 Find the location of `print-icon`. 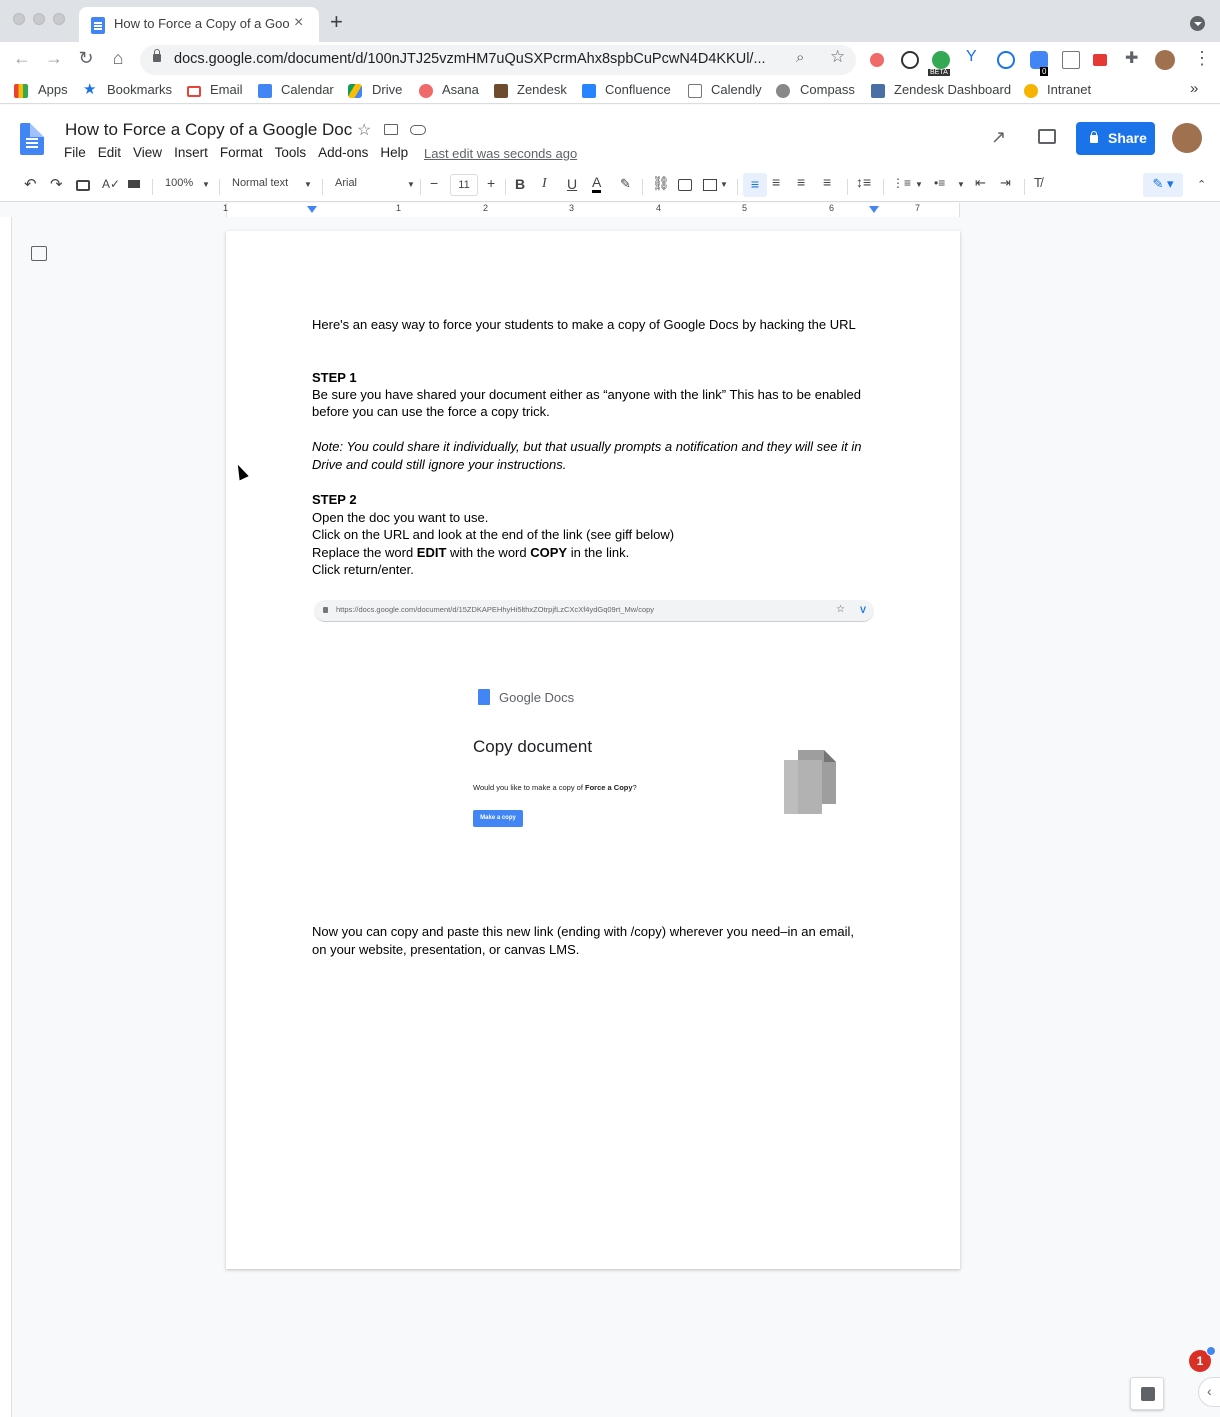

print-icon is located at coordinates (83, 185).